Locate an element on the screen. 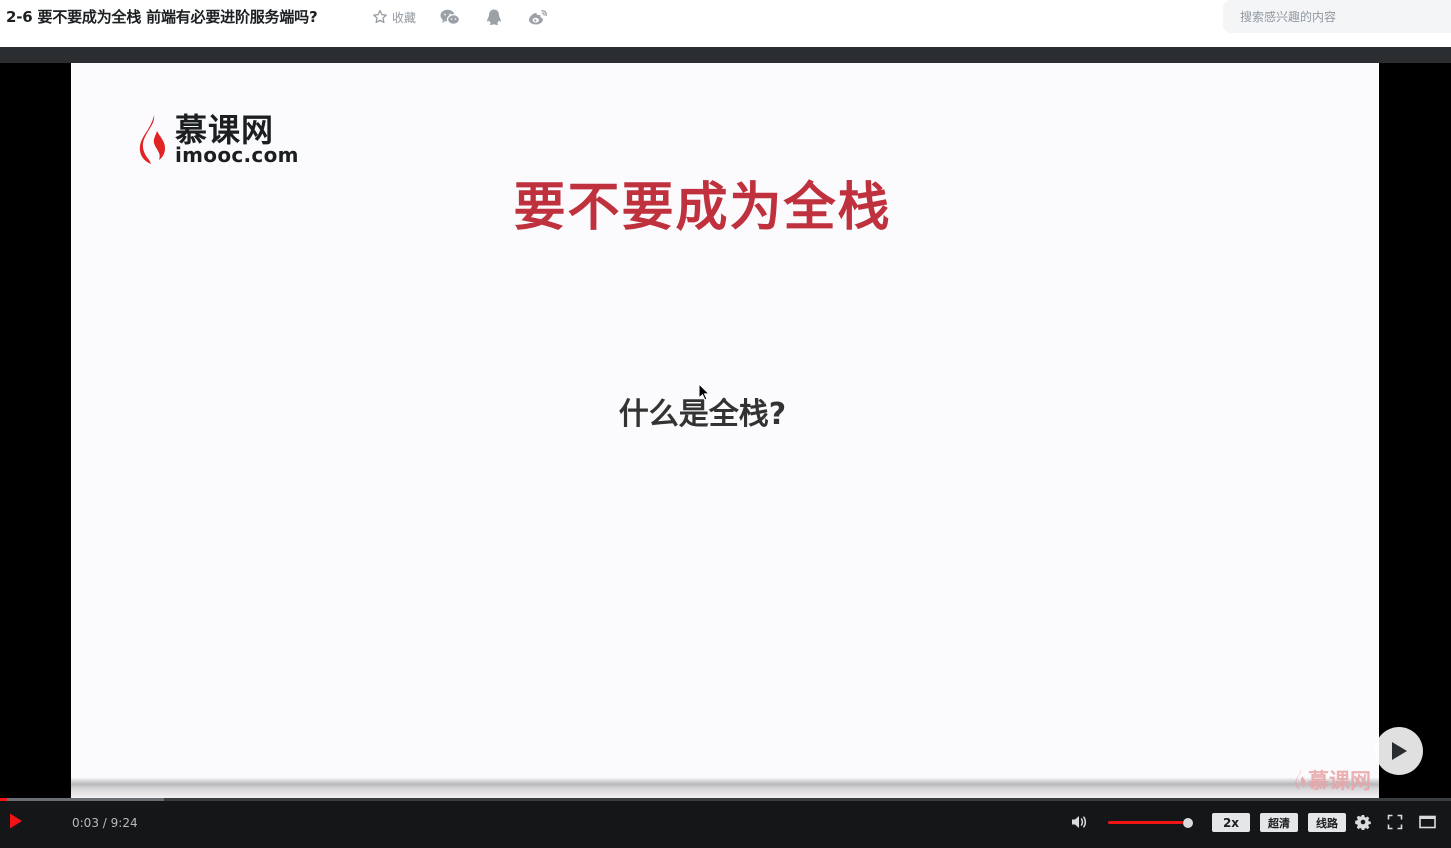 This screenshot has width=1451, height=848. time-total: 9:24 is located at coordinates (124, 823).